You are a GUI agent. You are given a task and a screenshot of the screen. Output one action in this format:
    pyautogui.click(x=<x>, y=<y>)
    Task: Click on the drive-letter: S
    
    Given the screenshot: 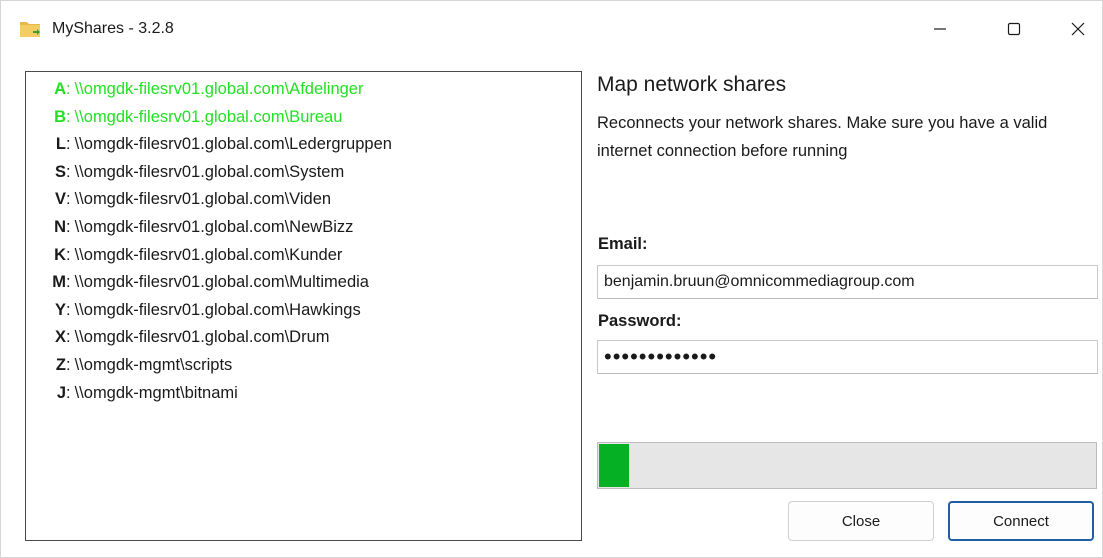 What is the action you would take?
    pyautogui.click(x=60, y=171)
    